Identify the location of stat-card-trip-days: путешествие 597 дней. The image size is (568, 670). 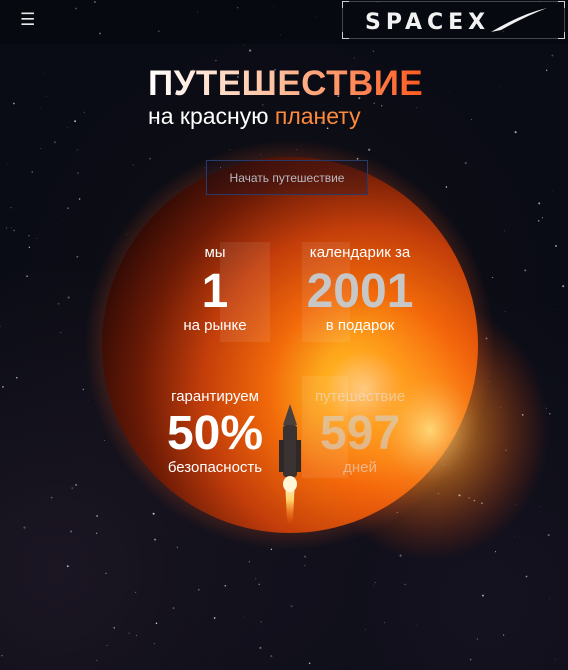
(360, 427).